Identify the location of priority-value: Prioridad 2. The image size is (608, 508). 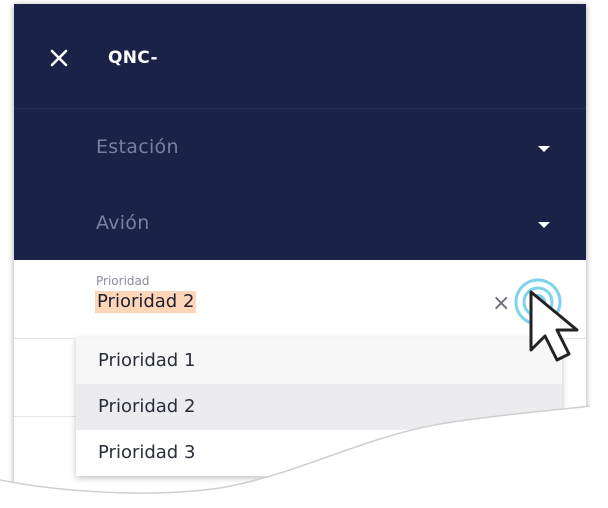
(146, 302).